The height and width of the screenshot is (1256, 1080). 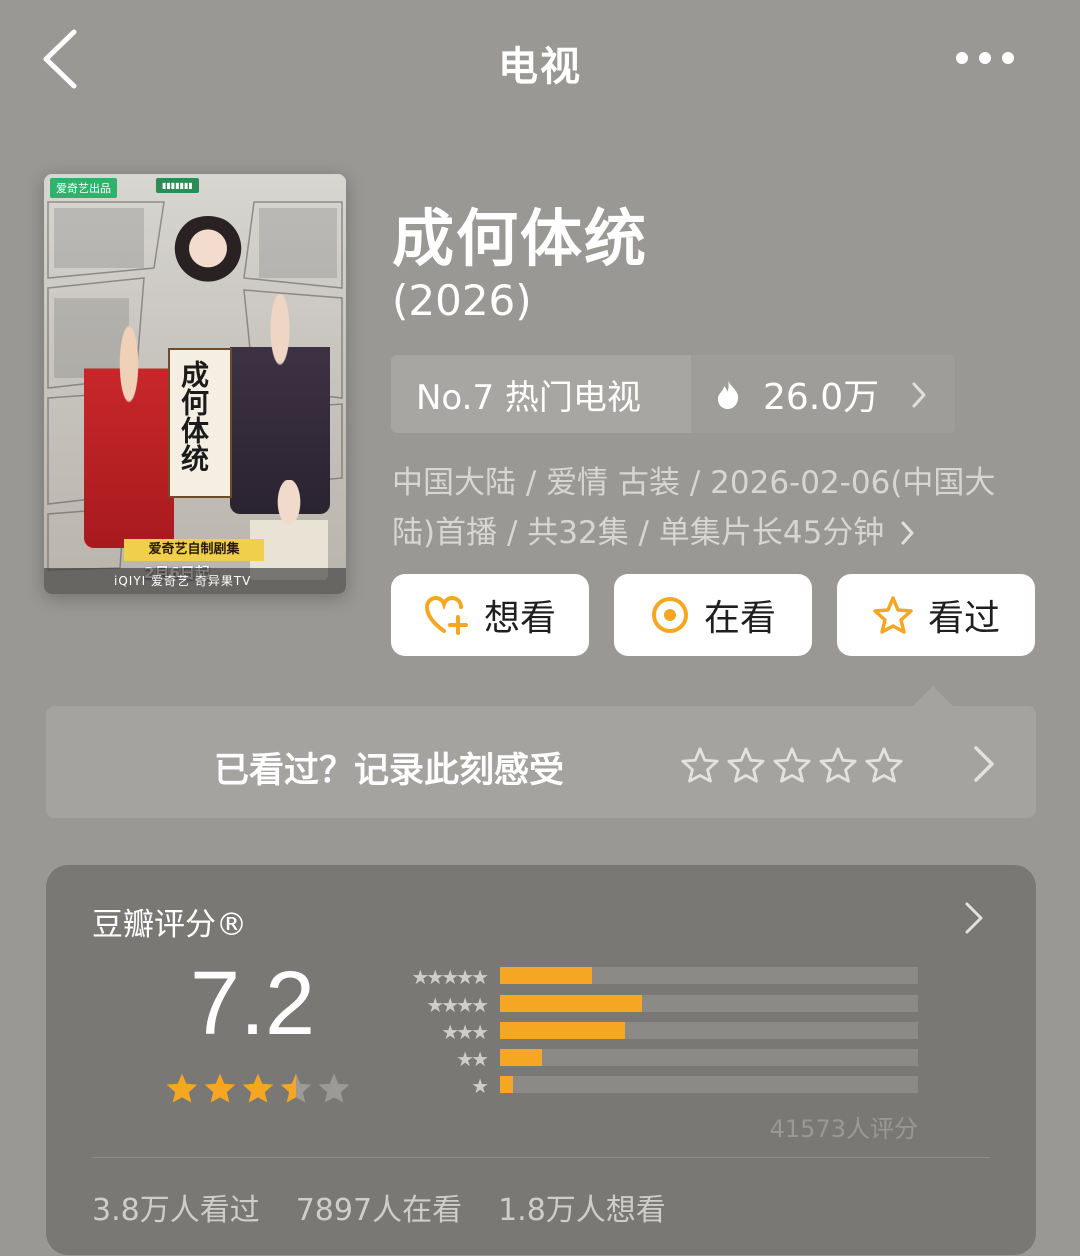 I want to click on stat-watching: 7897人在看, so click(x=379, y=1207).